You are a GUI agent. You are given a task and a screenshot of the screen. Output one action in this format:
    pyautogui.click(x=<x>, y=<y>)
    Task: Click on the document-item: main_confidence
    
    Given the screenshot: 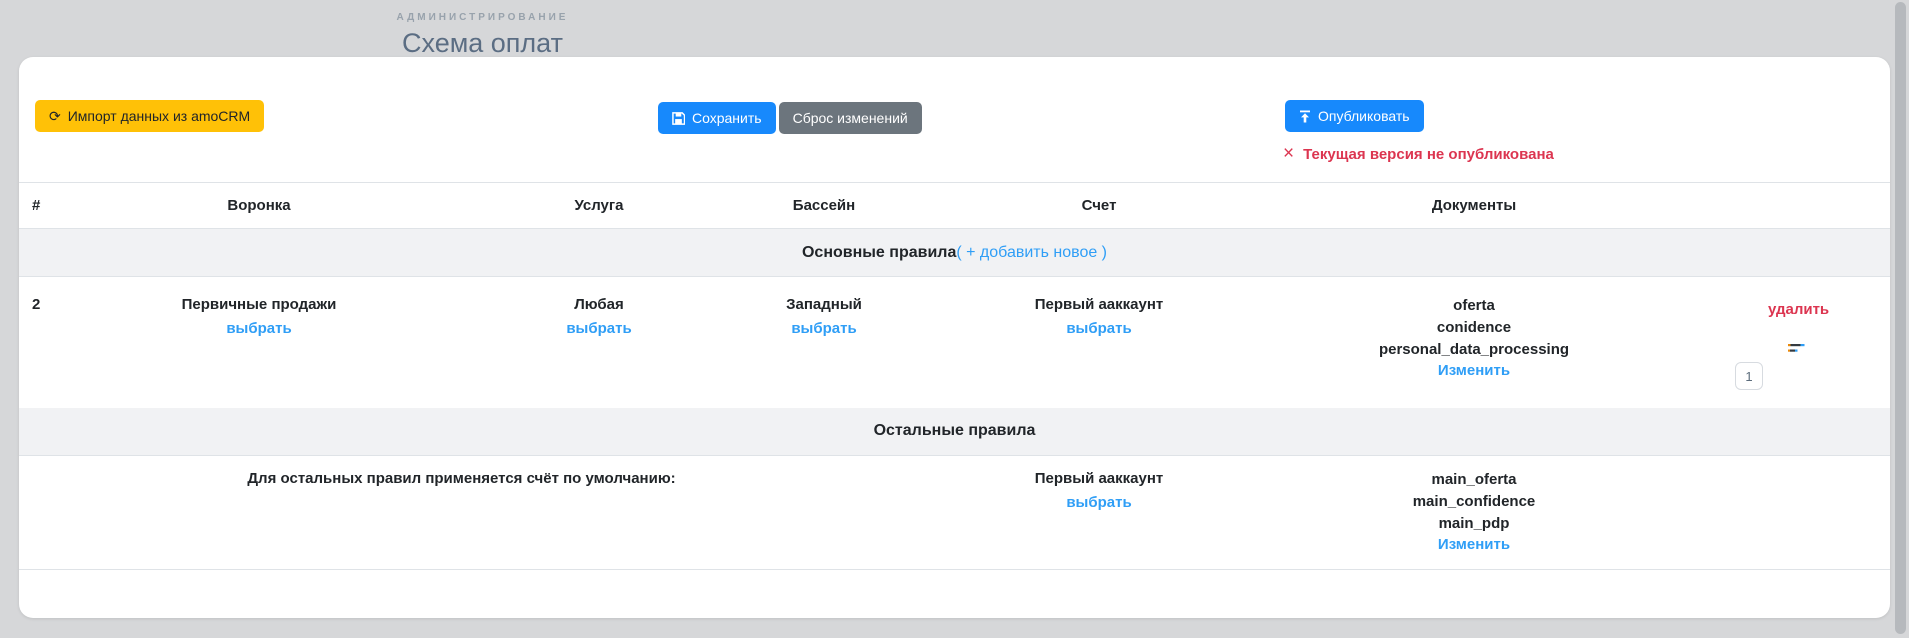 What is the action you would take?
    pyautogui.click(x=1474, y=501)
    